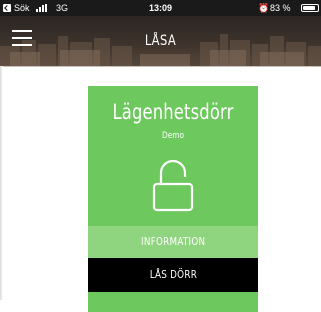 The image size is (321, 312). What do you see at coordinates (173, 136) in the screenshot?
I see `lock-subtitle: Demo` at bounding box center [173, 136].